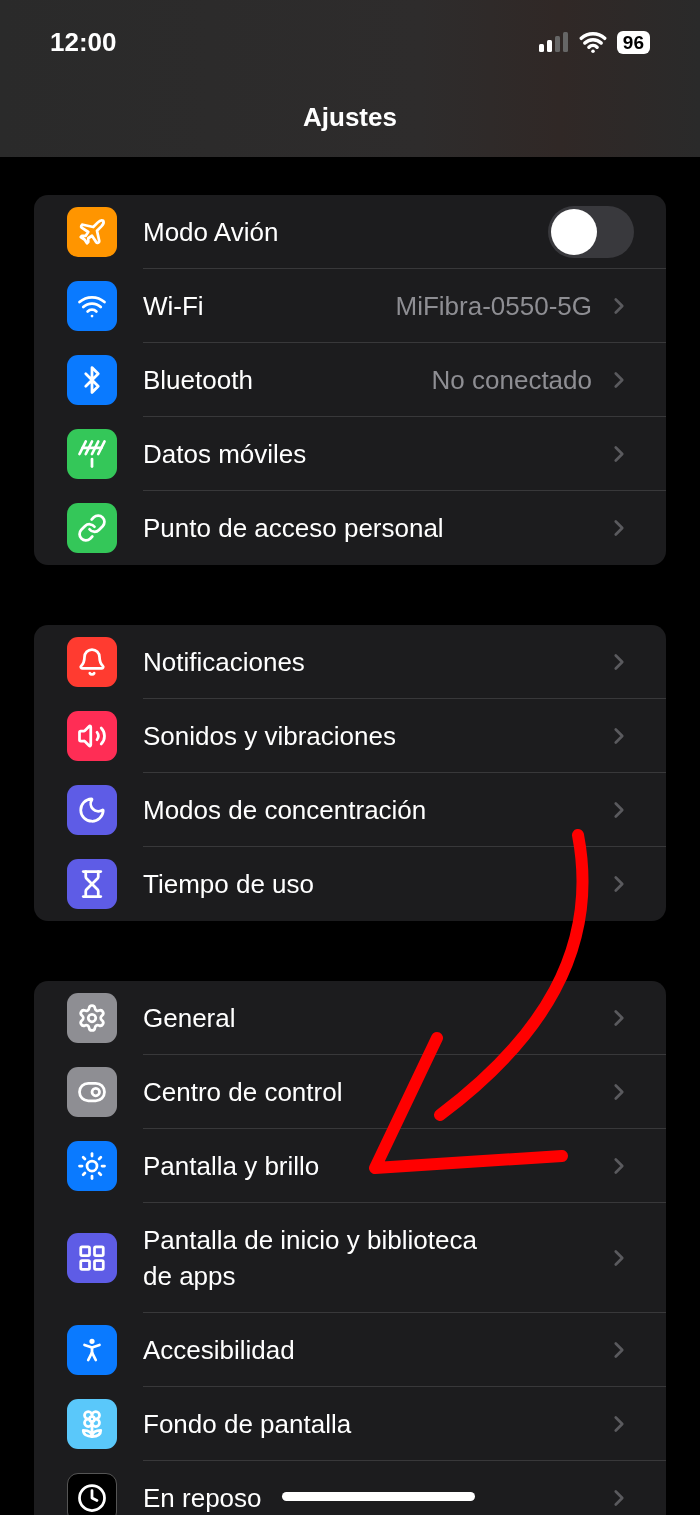  I want to click on setting-label: Tiempo de uso, so click(229, 884).